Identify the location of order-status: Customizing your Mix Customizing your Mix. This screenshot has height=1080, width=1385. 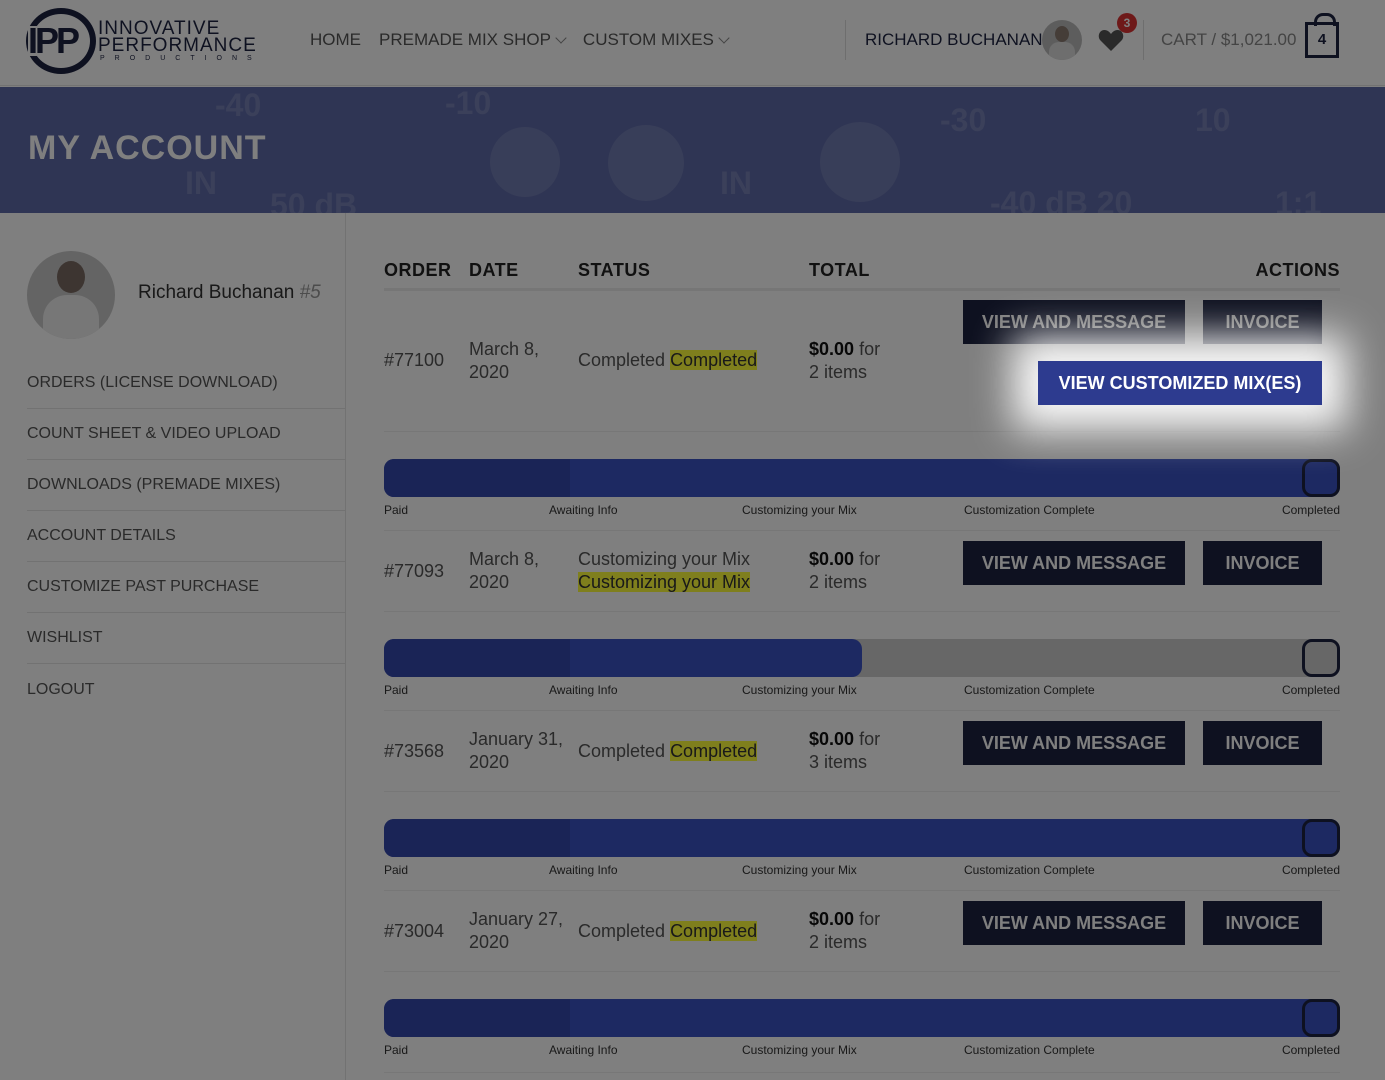
(664, 570).